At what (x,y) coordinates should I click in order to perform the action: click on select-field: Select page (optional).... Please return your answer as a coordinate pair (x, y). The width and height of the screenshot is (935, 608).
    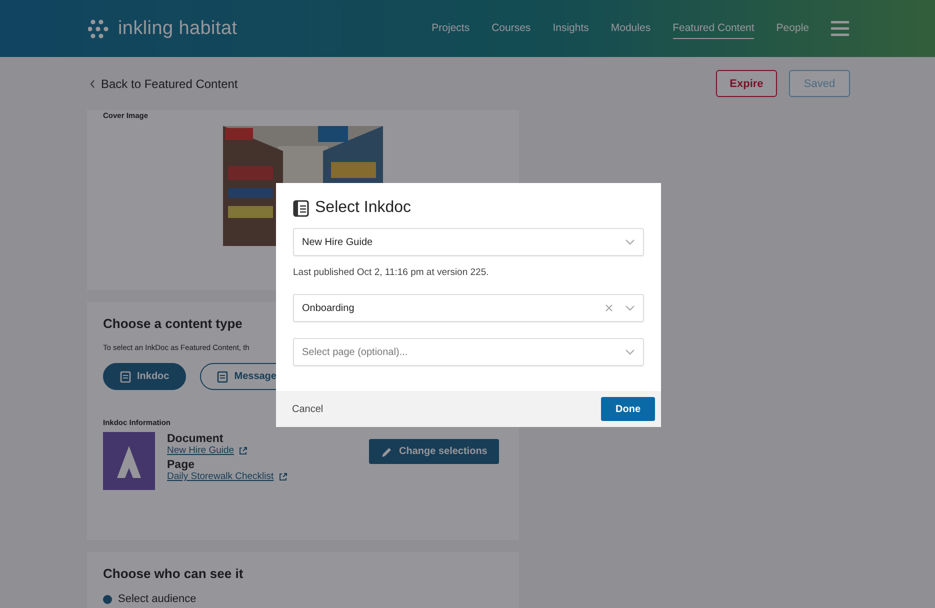
    Looking at the image, I should click on (468, 352).